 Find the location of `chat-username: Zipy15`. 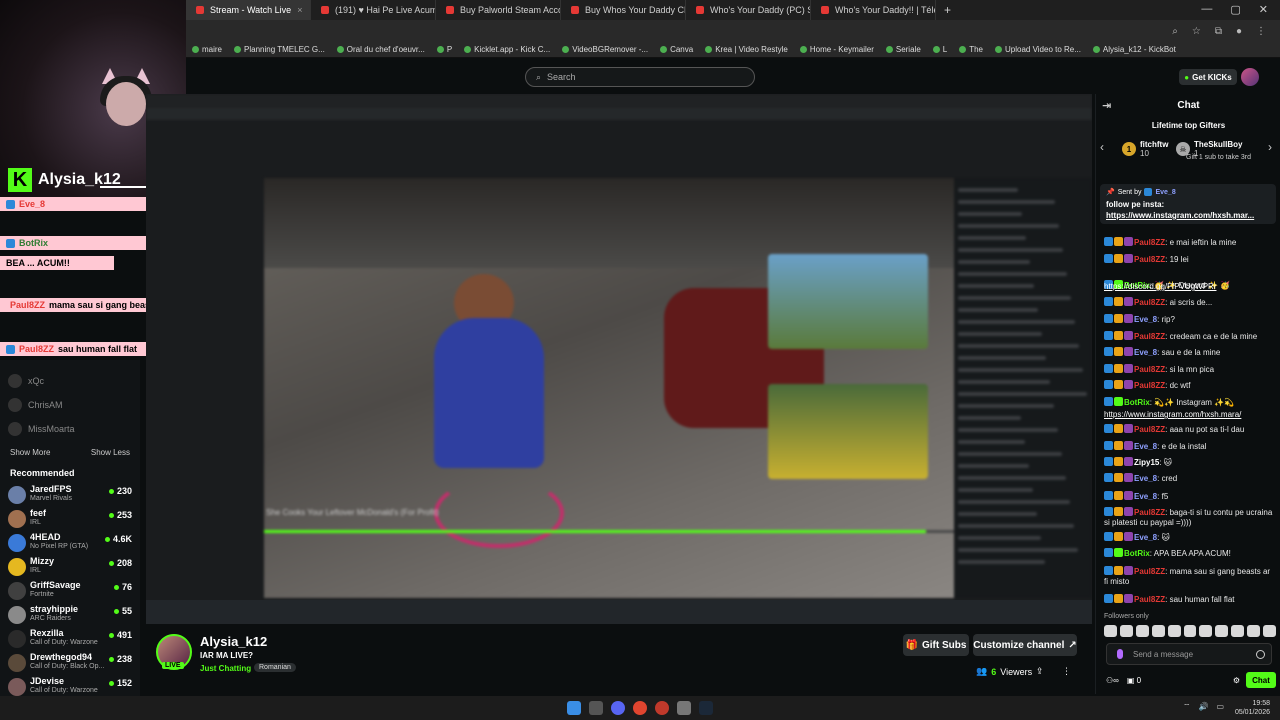

chat-username: Zipy15 is located at coordinates (1146, 462).